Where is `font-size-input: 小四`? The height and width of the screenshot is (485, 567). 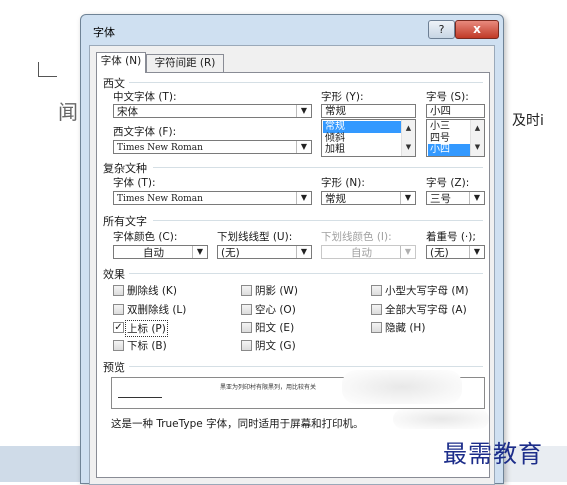
font-size-input: 小四 is located at coordinates (455, 111).